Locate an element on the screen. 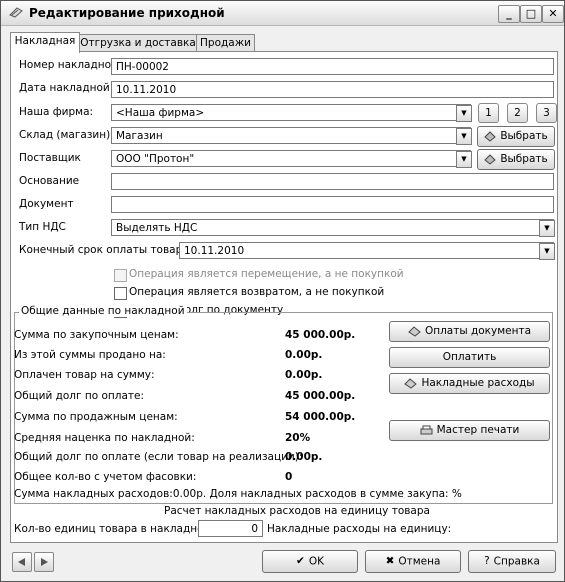 The height and width of the screenshot is (582, 565). summary-value-consign-debt: 0.00р. is located at coordinates (304, 457).